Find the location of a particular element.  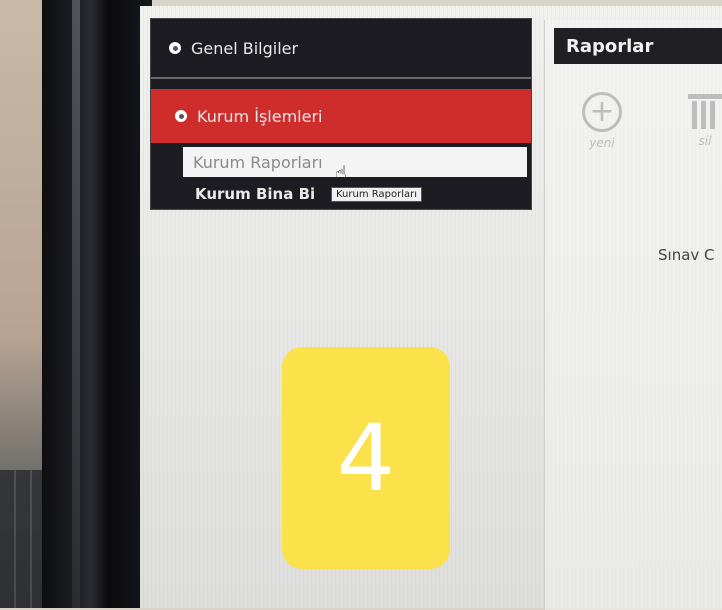

menu-item-genel-bilgiler: Genel Bilgiler is located at coordinates (341, 48).